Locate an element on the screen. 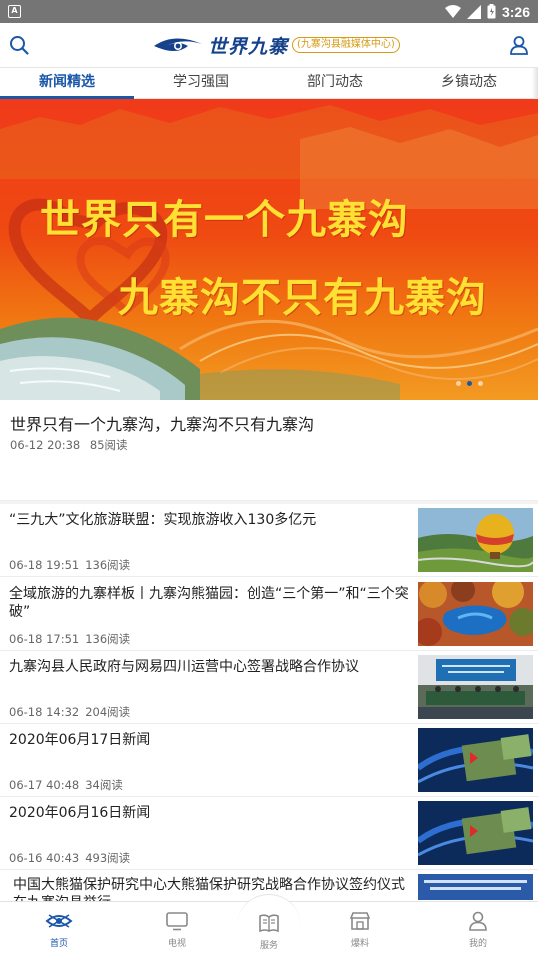 This screenshot has height=954, width=538. featured-title: 世界只有一个九寨沟，九寨沟不只有九寨沟 is located at coordinates (162, 424).